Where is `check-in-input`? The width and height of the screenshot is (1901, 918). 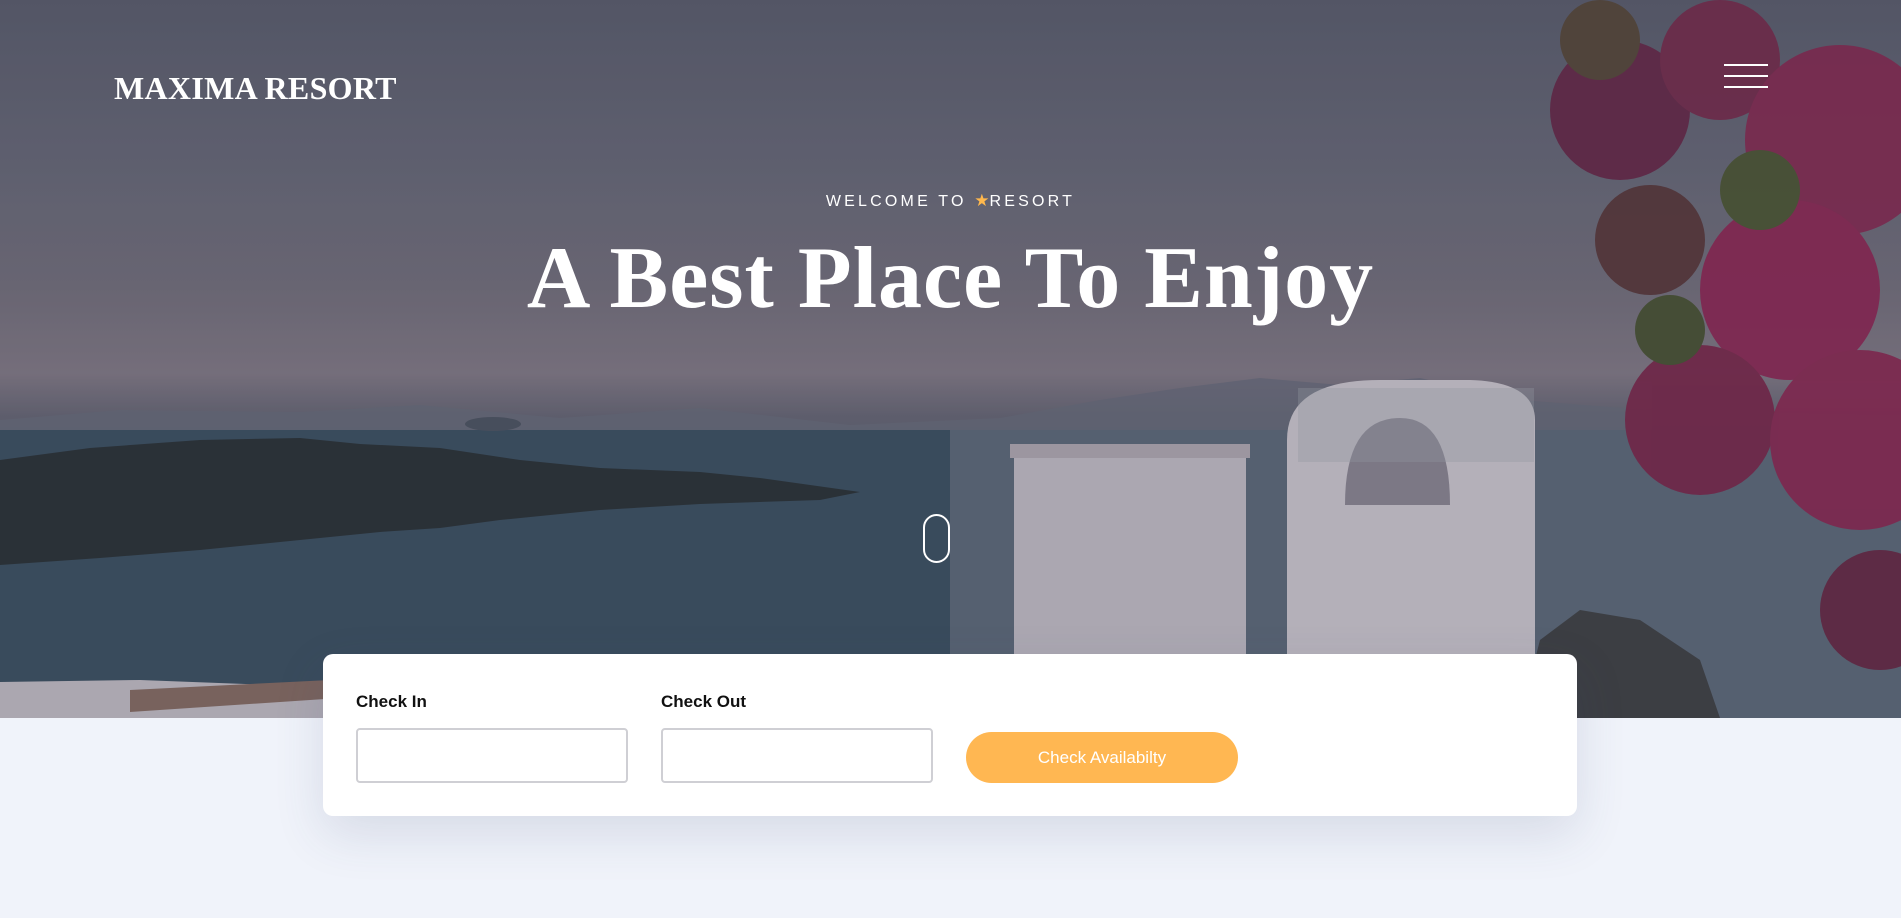
check-in-input is located at coordinates (492, 755).